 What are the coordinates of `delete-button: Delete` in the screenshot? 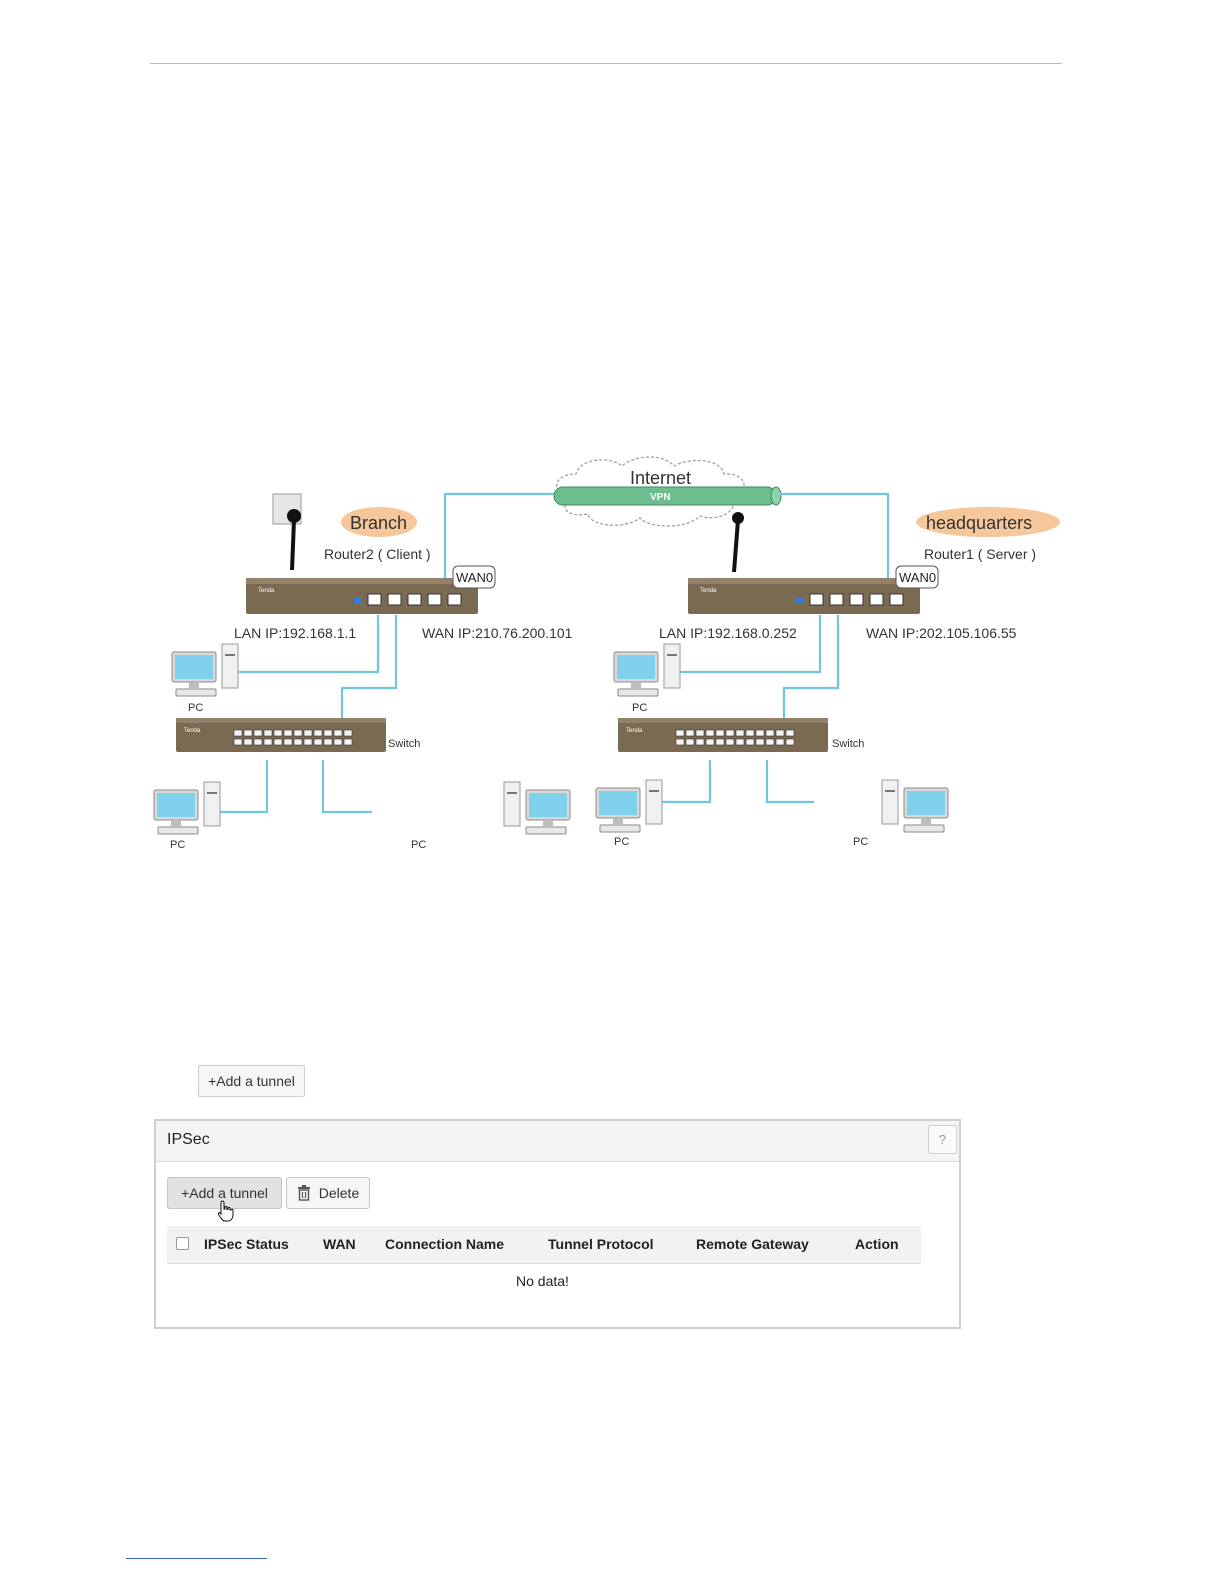 It's located at (328, 1193).